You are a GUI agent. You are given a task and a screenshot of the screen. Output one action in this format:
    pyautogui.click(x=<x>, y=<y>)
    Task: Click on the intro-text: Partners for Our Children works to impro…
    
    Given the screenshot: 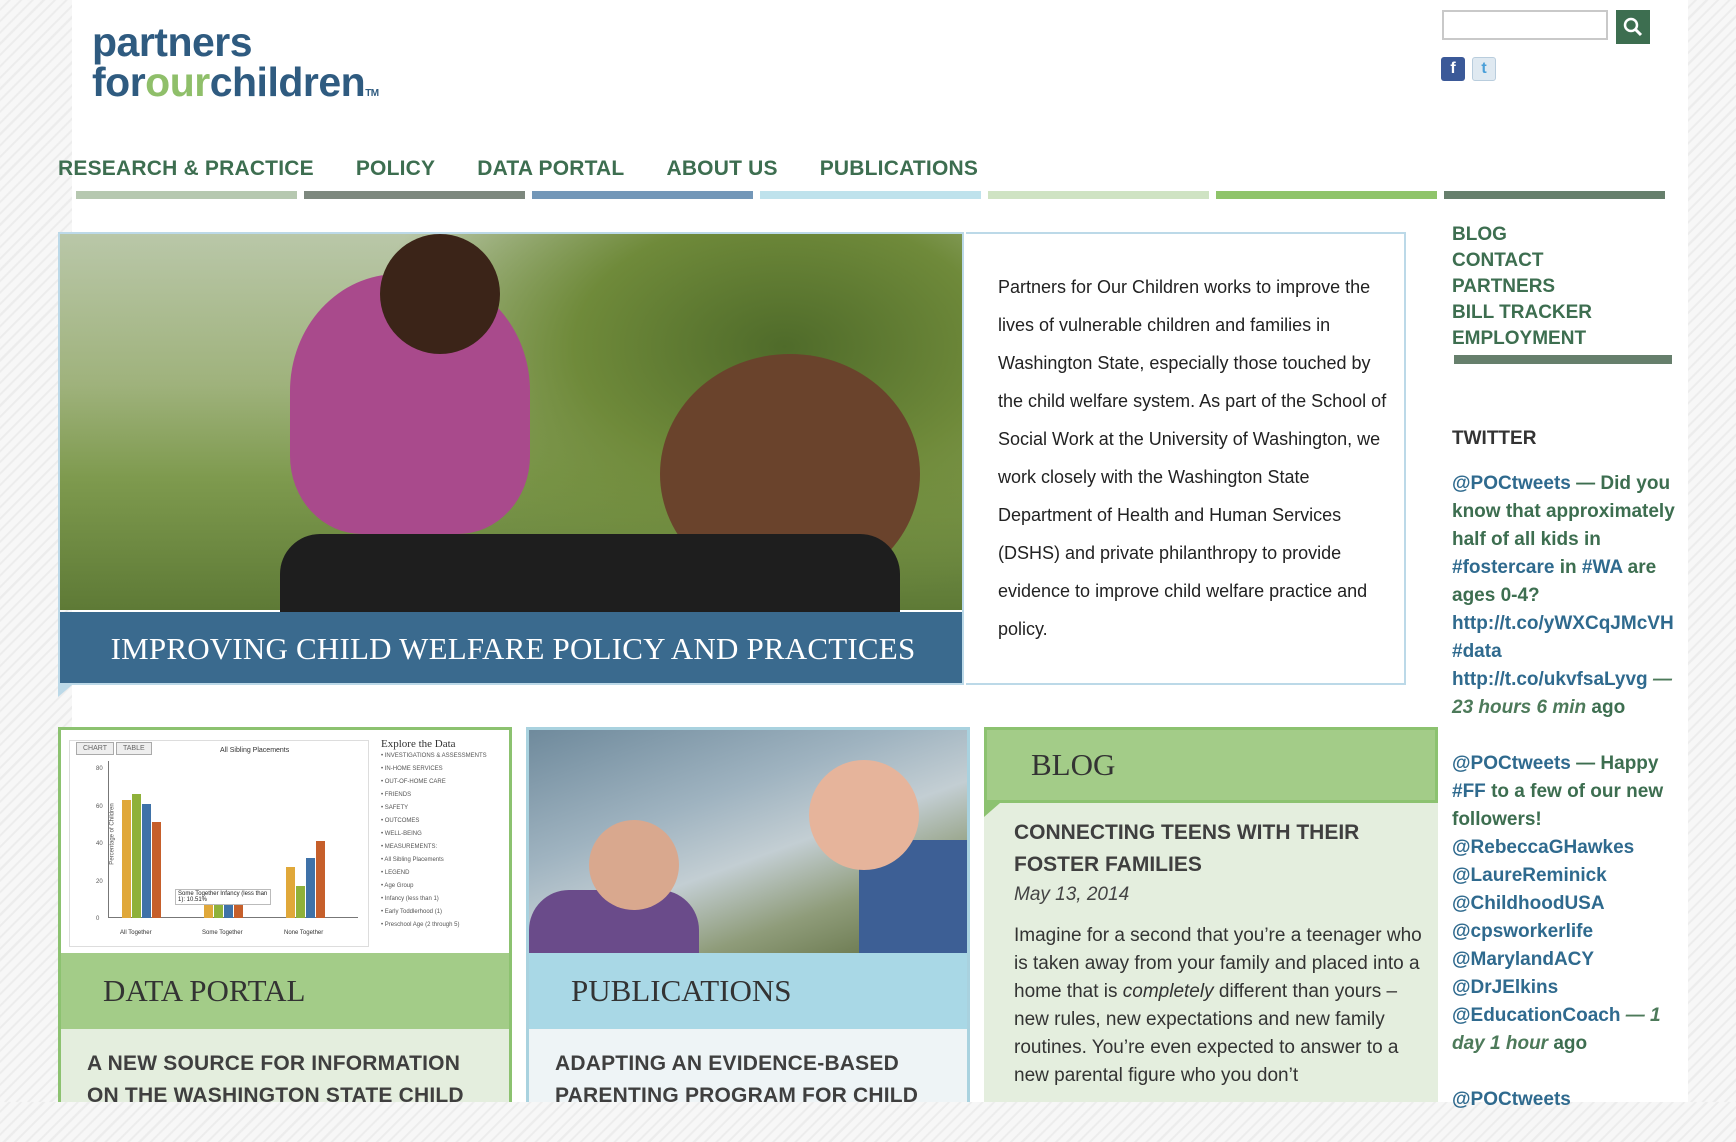 What is the action you would take?
    pyautogui.click(x=1192, y=458)
    